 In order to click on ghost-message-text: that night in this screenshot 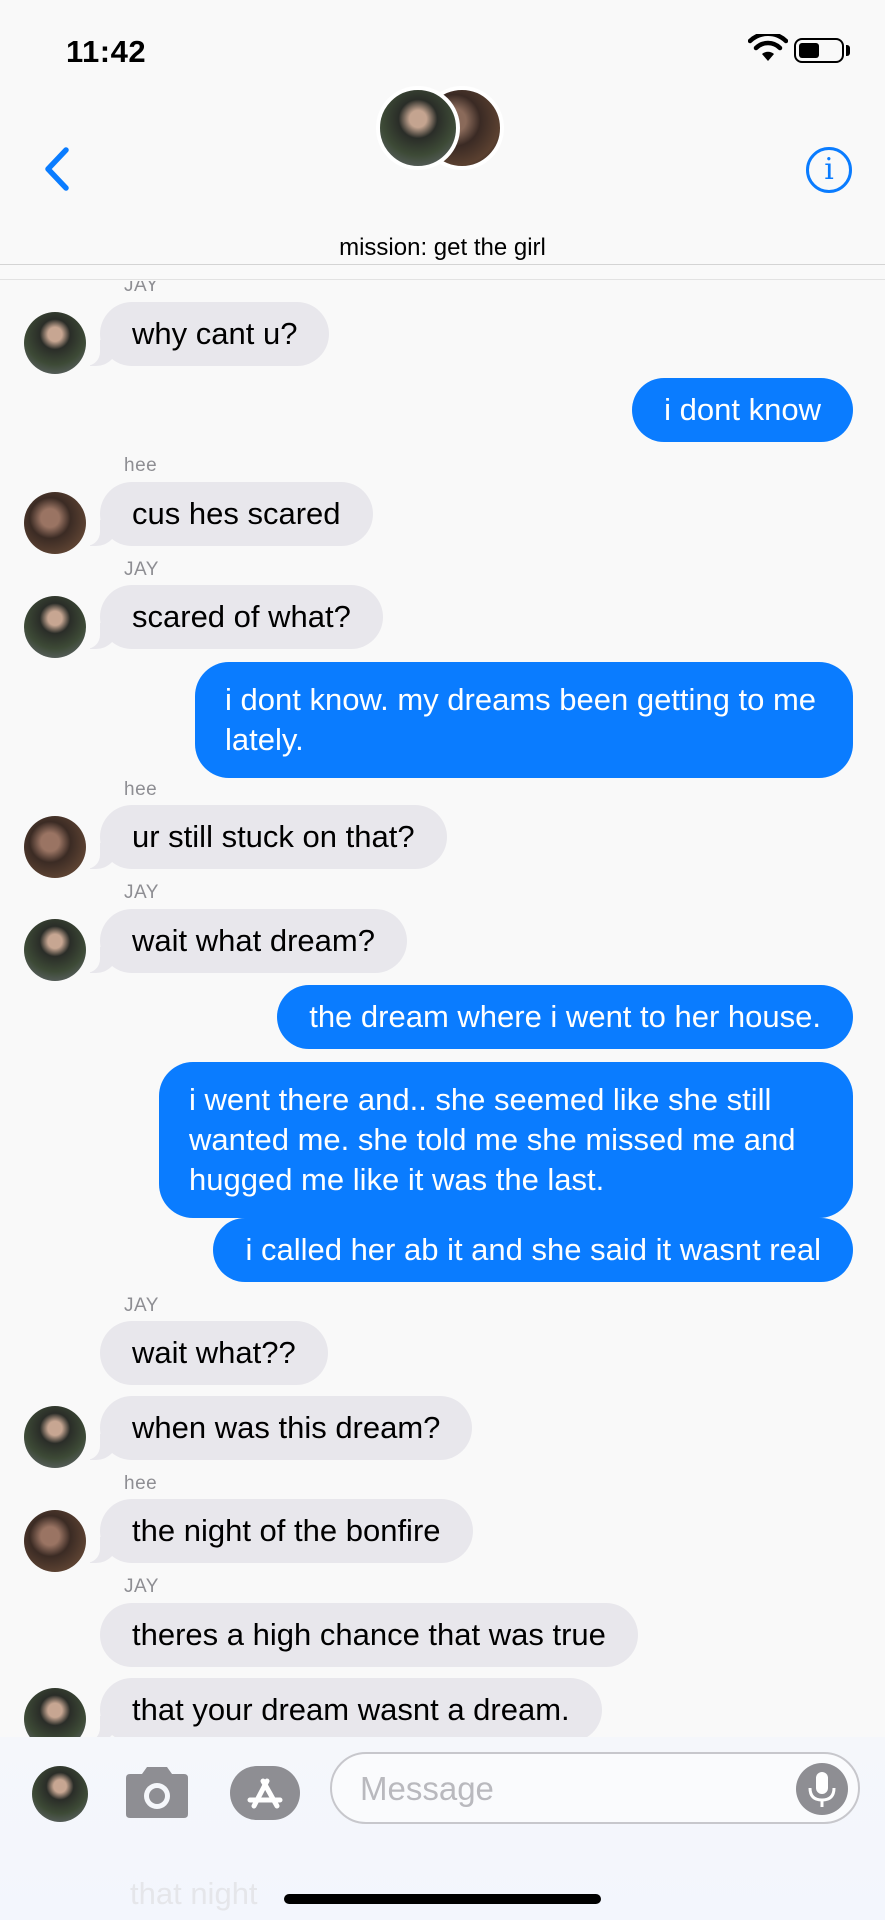, I will do `click(194, 1893)`.